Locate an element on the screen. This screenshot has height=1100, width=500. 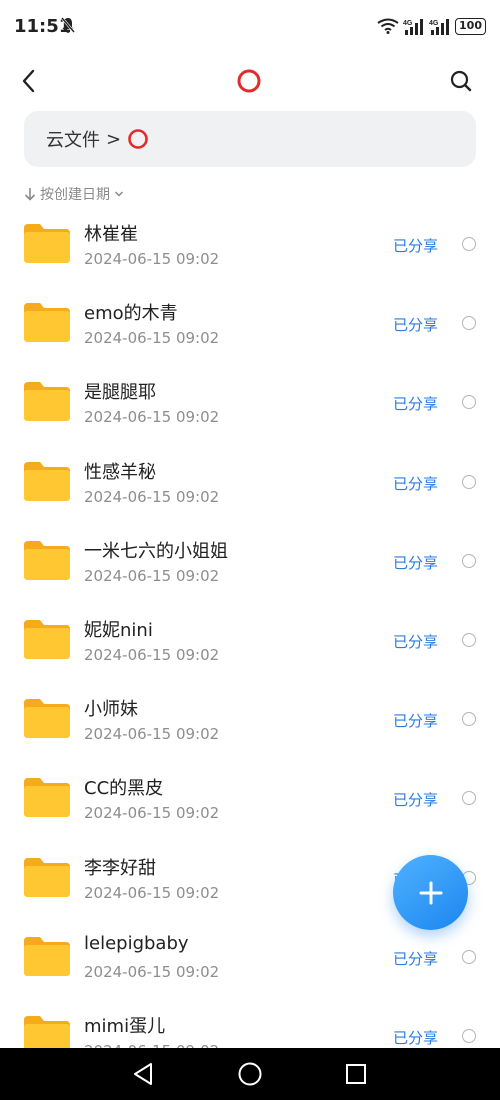
signal-icon-1: 4G is located at coordinates (413, 26).